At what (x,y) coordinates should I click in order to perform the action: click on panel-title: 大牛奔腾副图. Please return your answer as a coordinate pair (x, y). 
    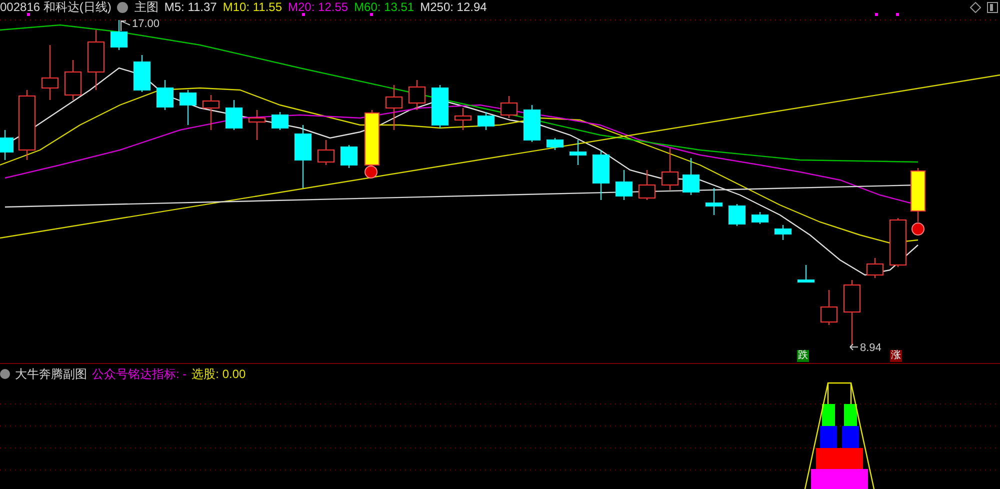
    Looking at the image, I should click on (51, 374).